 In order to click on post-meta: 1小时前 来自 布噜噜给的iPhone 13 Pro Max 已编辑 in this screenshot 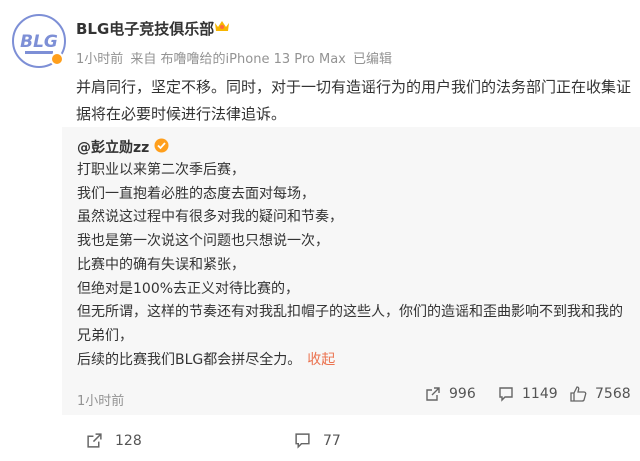, I will do `click(235, 57)`.